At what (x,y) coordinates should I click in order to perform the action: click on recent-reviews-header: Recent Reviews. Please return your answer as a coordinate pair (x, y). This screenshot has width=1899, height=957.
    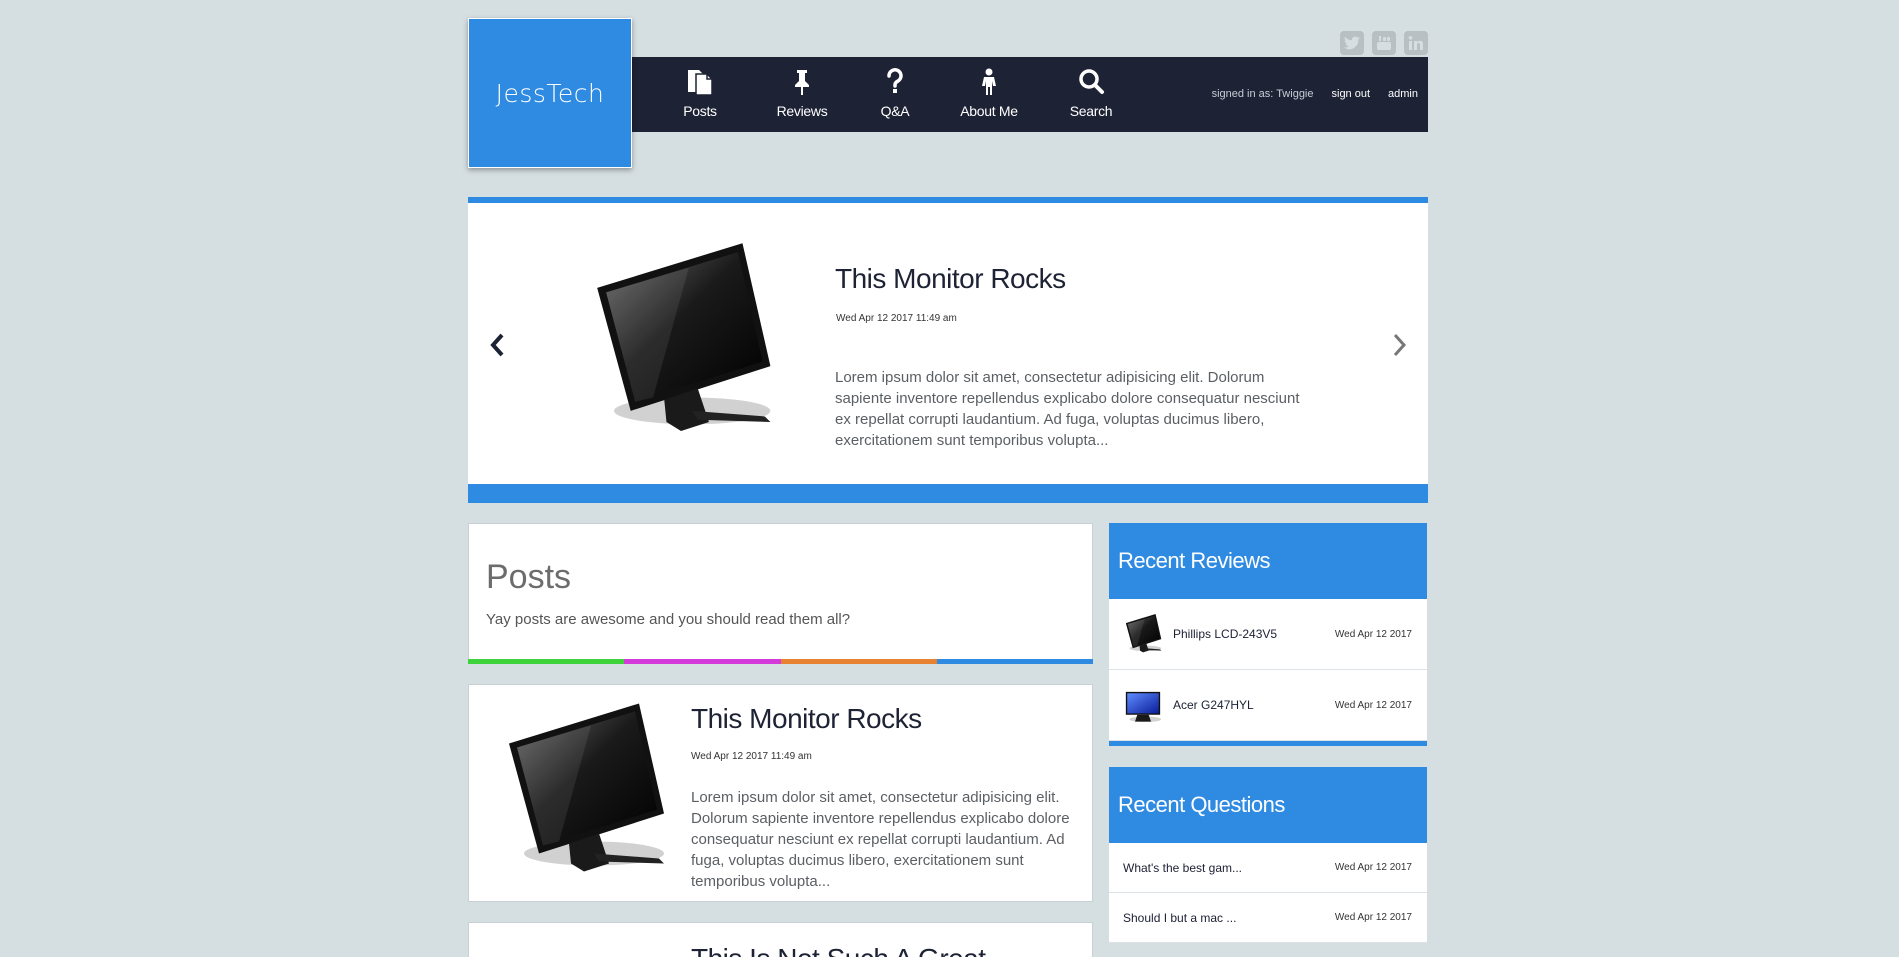
    Looking at the image, I should click on (1268, 561).